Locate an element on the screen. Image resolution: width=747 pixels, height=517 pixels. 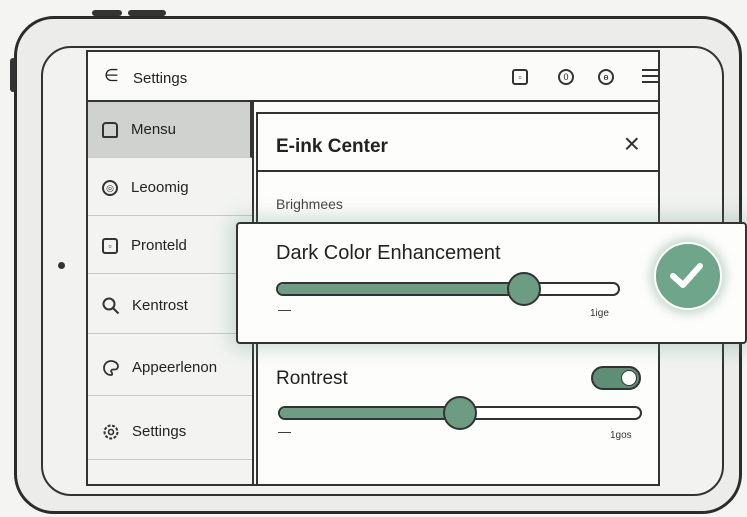
info-icon: 0 is located at coordinates (566, 77).